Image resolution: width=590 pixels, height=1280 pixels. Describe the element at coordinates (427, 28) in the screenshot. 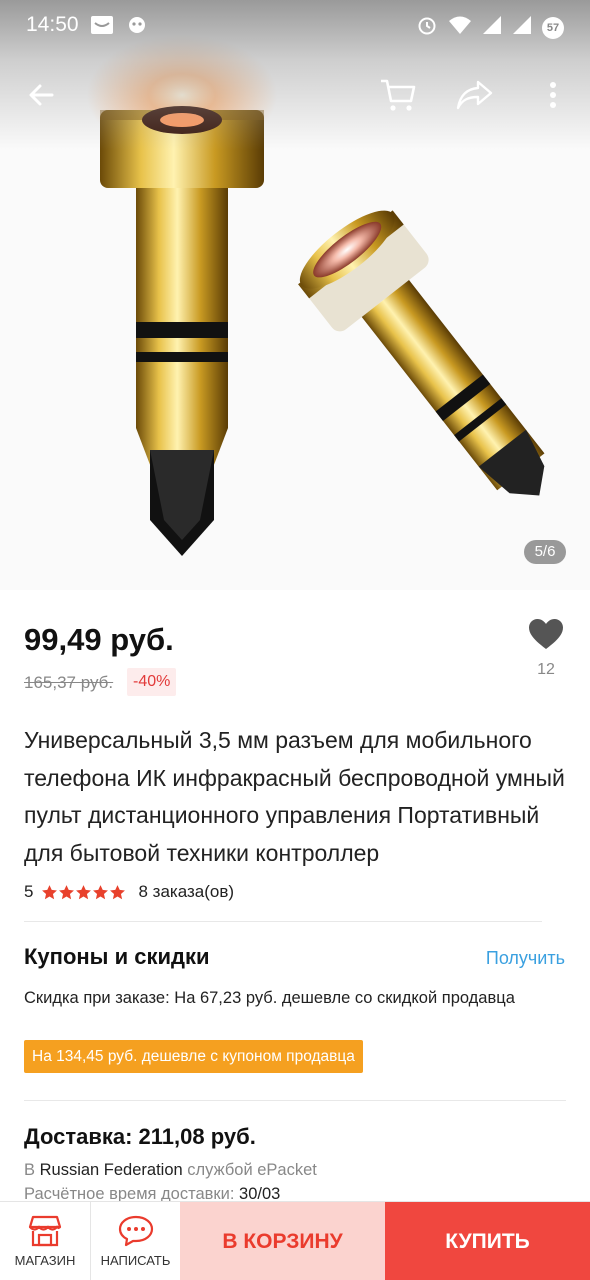

I see `alarm-icon` at that location.